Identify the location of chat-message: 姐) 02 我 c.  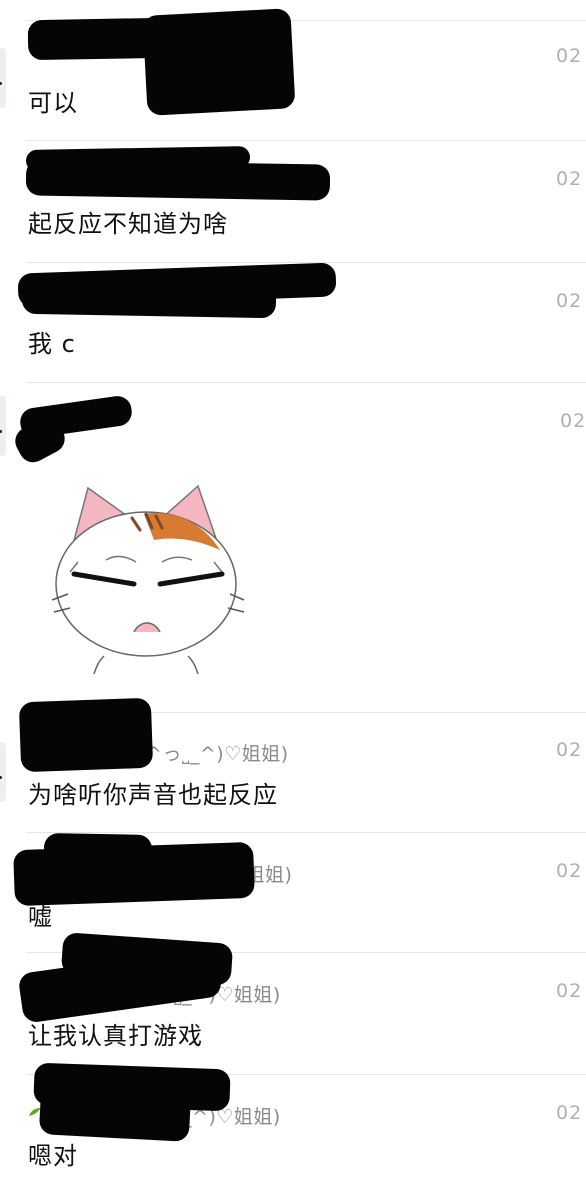
(293, 322).